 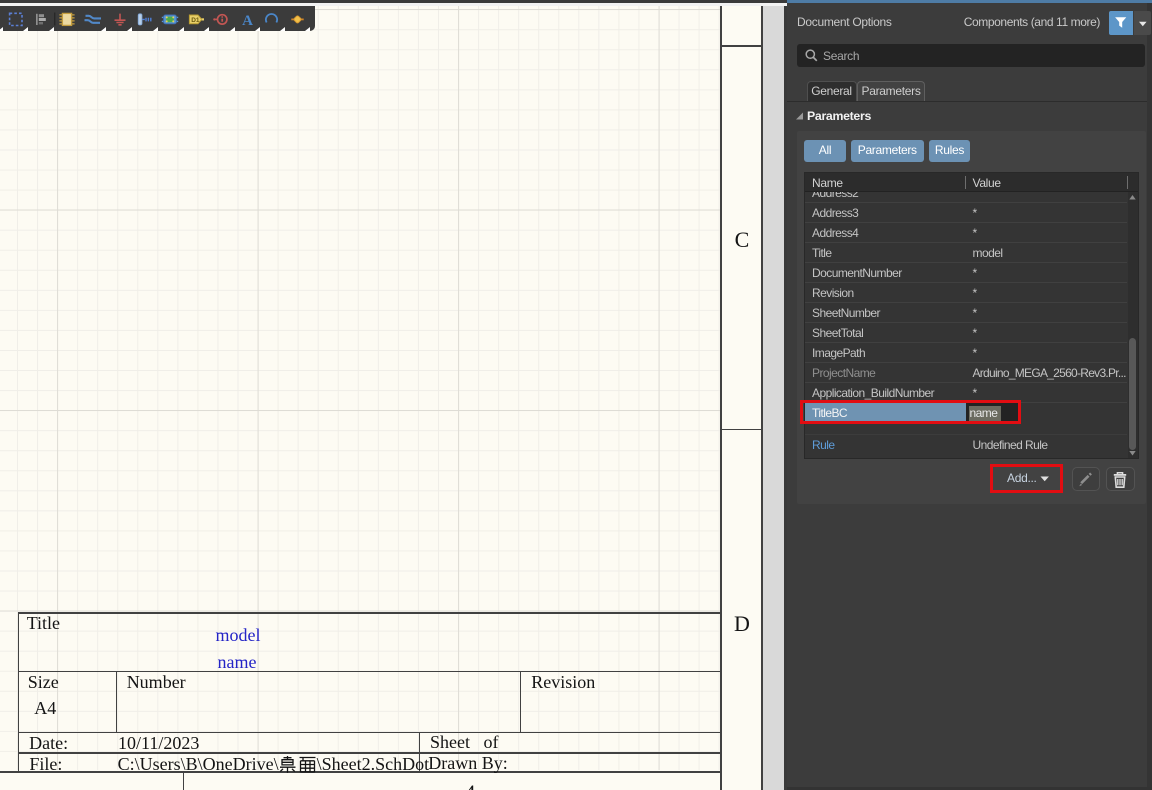 I want to click on svg-text: D1, so click(x=195, y=20).